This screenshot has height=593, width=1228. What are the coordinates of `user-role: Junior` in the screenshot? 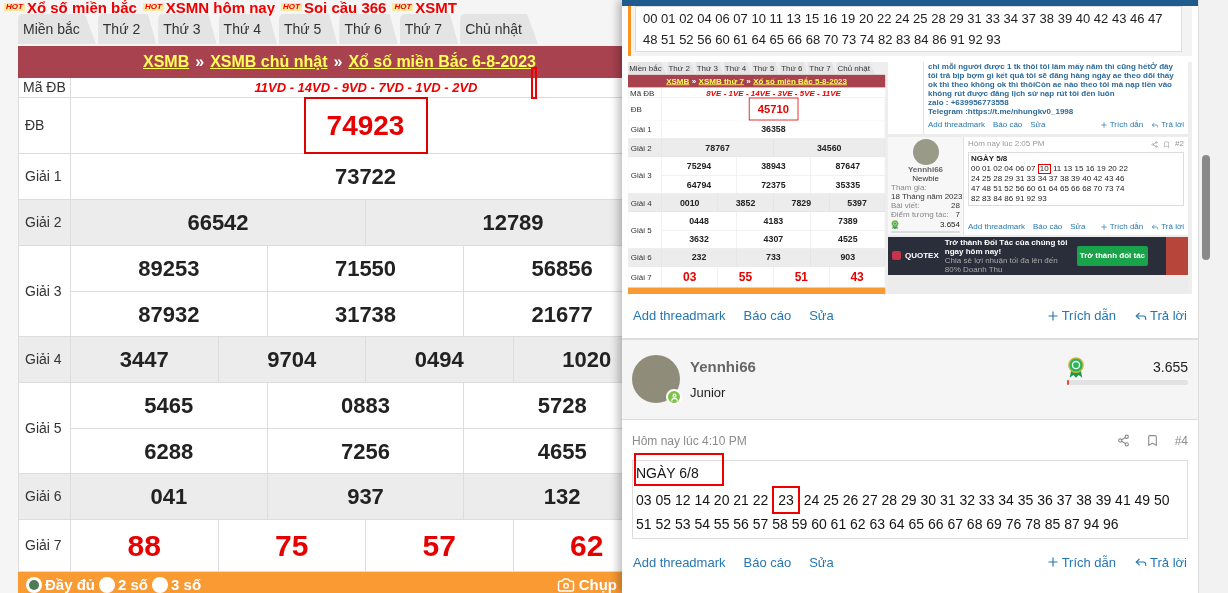 It's located at (708, 393).